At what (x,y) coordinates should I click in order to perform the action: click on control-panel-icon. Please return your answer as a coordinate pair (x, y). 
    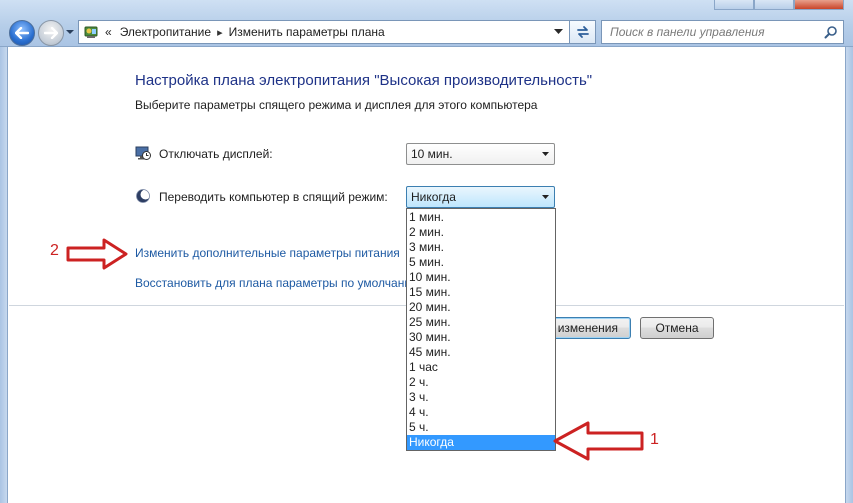
    Looking at the image, I should click on (91, 32).